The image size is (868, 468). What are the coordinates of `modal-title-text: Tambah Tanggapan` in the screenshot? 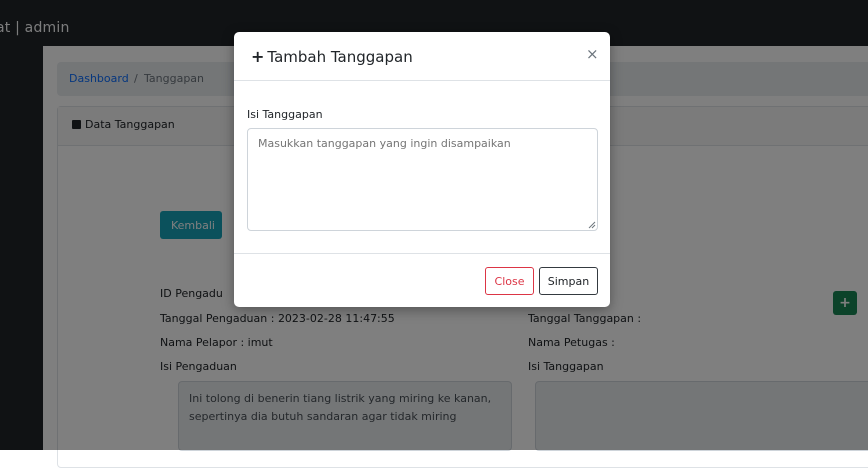 It's located at (340, 57).